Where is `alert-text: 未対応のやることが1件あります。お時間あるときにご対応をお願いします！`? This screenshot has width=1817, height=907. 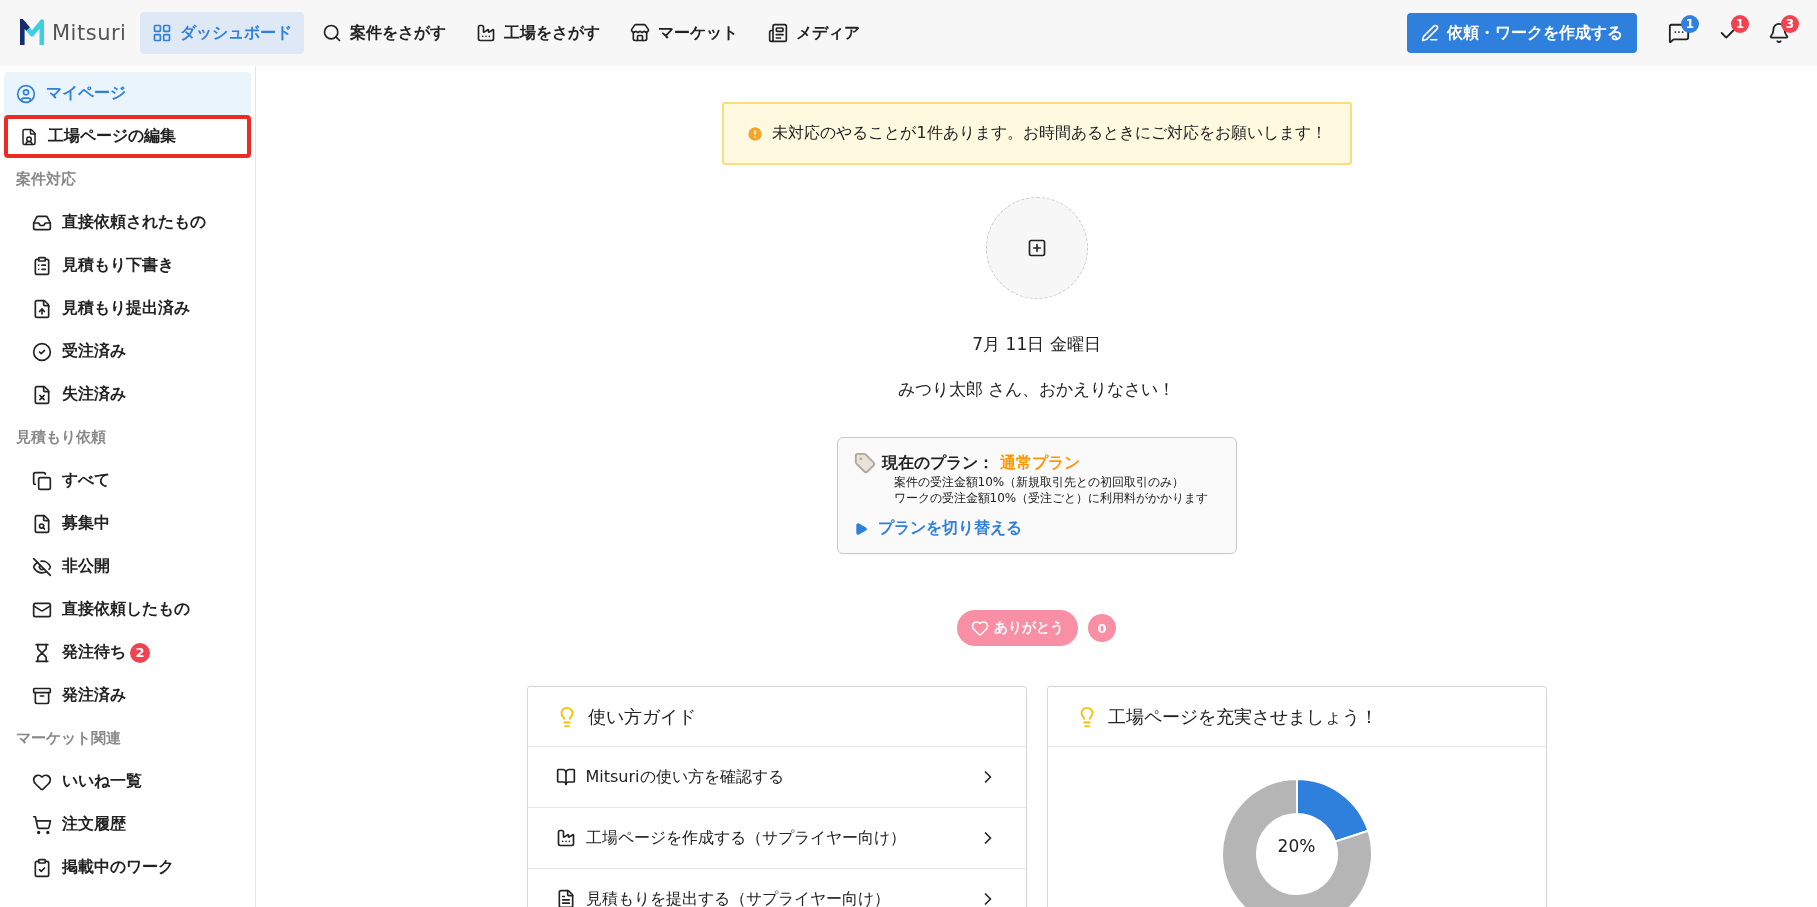
alert-text: 未対応のやることが1件あります。お時間あるときにご対応をお願いします！ is located at coordinates (1049, 133).